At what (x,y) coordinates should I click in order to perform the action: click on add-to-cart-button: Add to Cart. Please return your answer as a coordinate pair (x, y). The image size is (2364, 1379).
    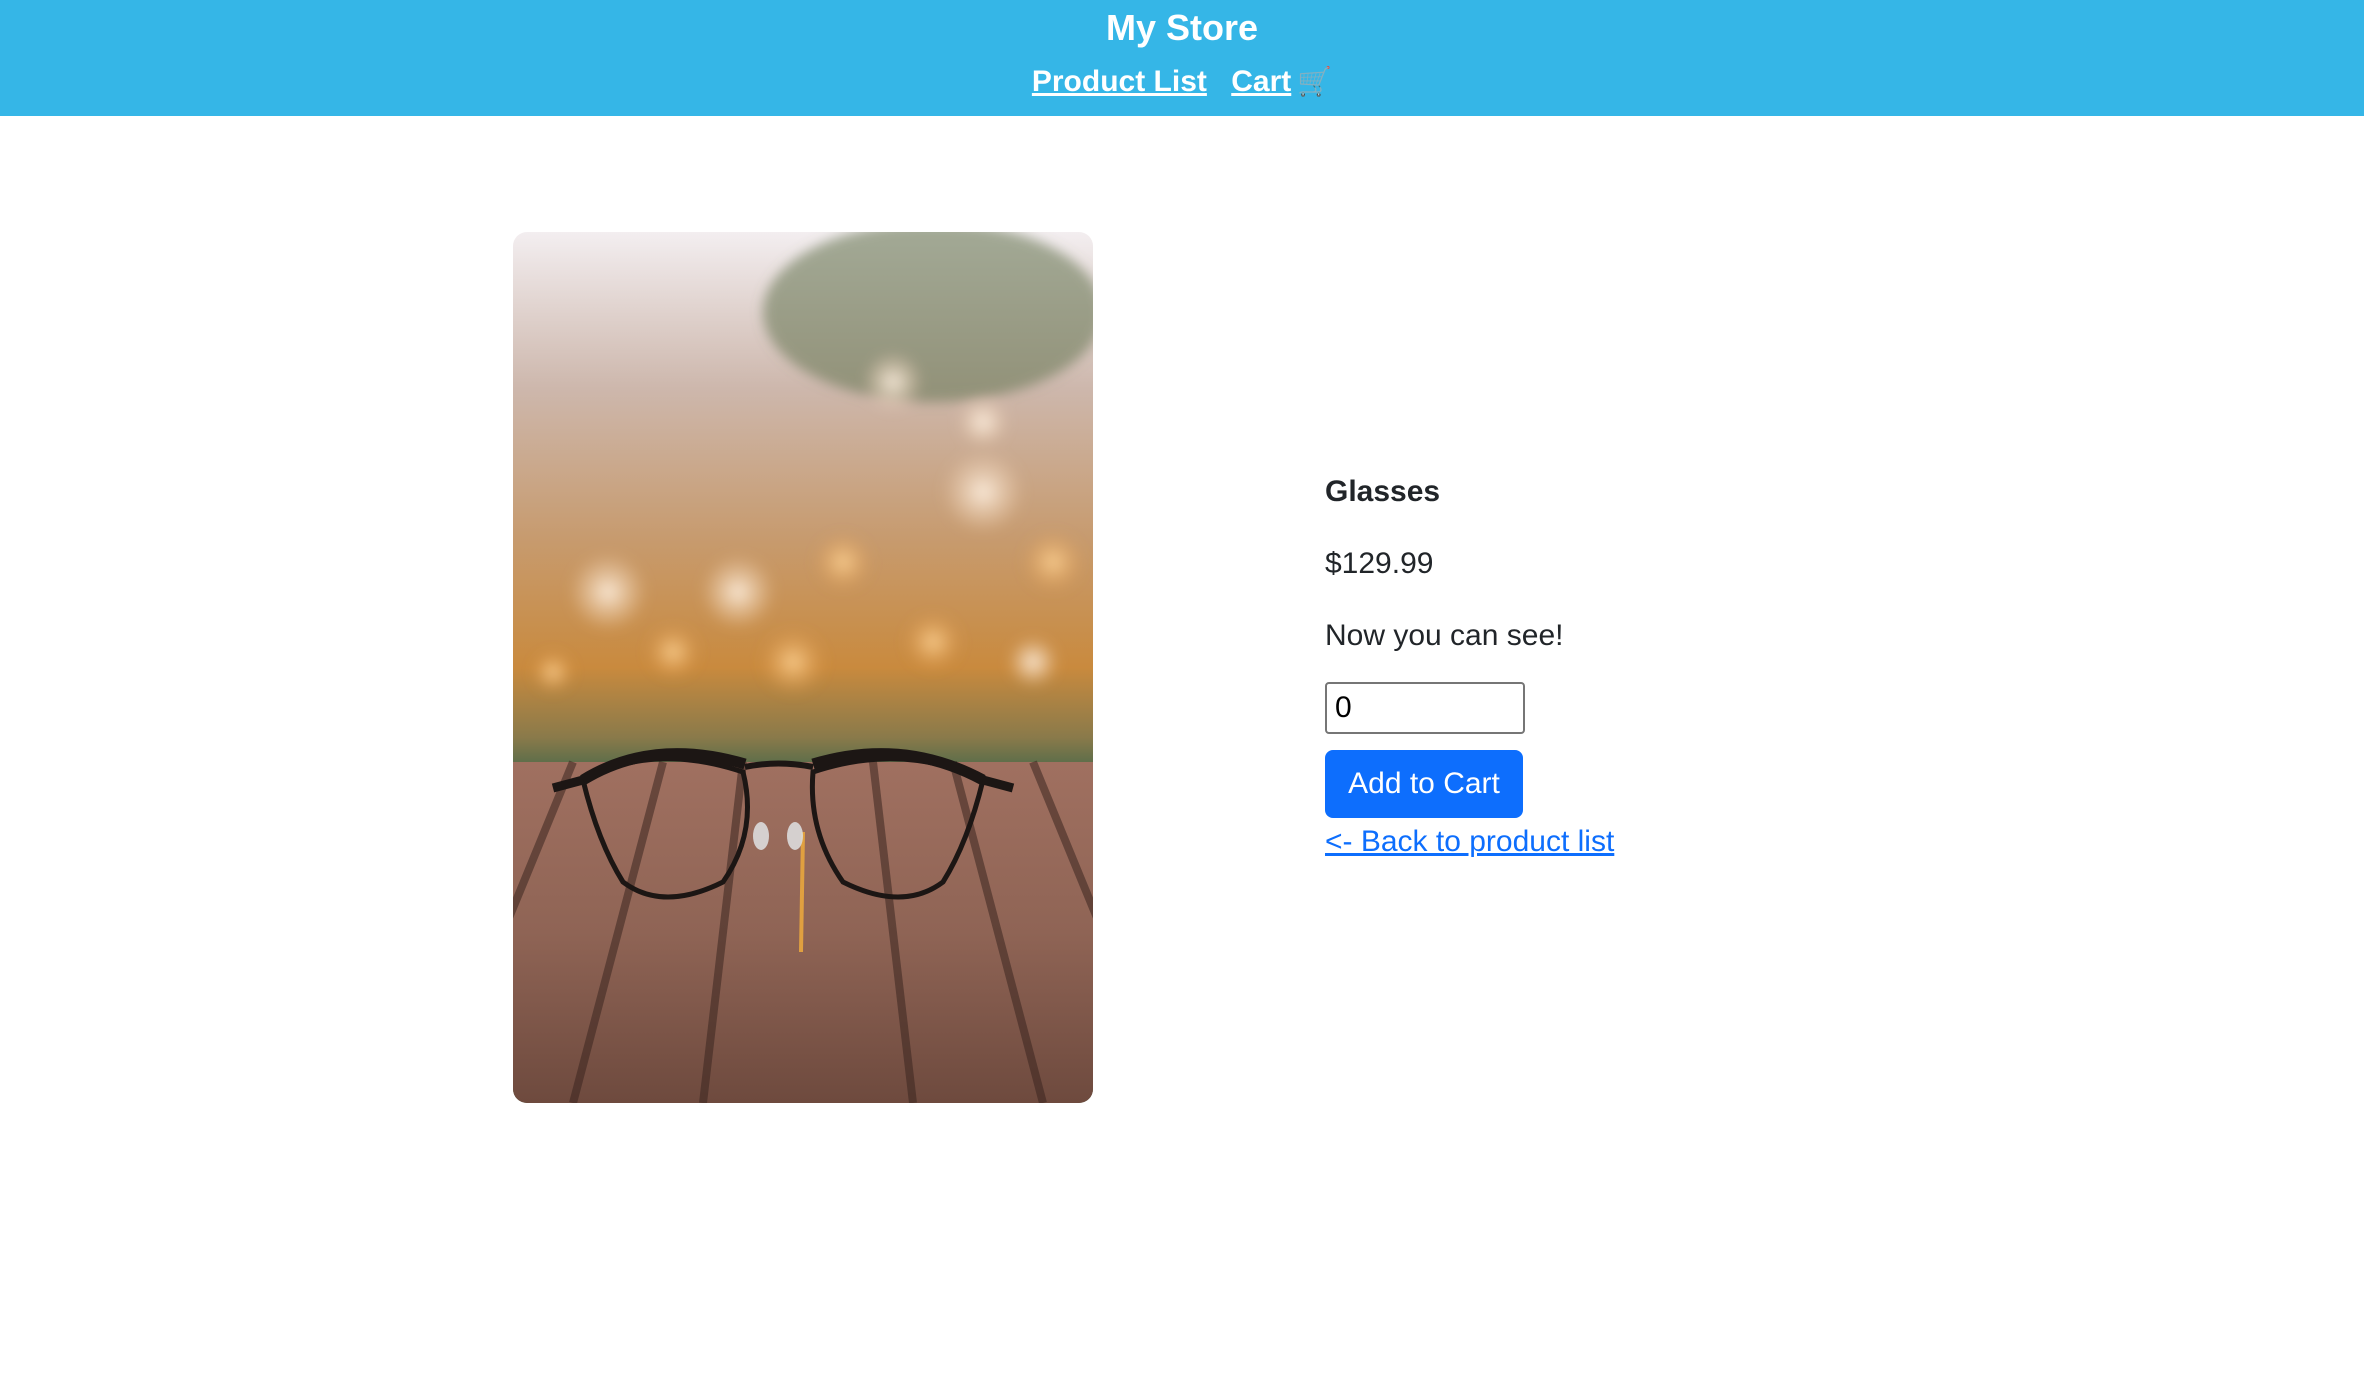
    Looking at the image, I should click on (1424, 784).